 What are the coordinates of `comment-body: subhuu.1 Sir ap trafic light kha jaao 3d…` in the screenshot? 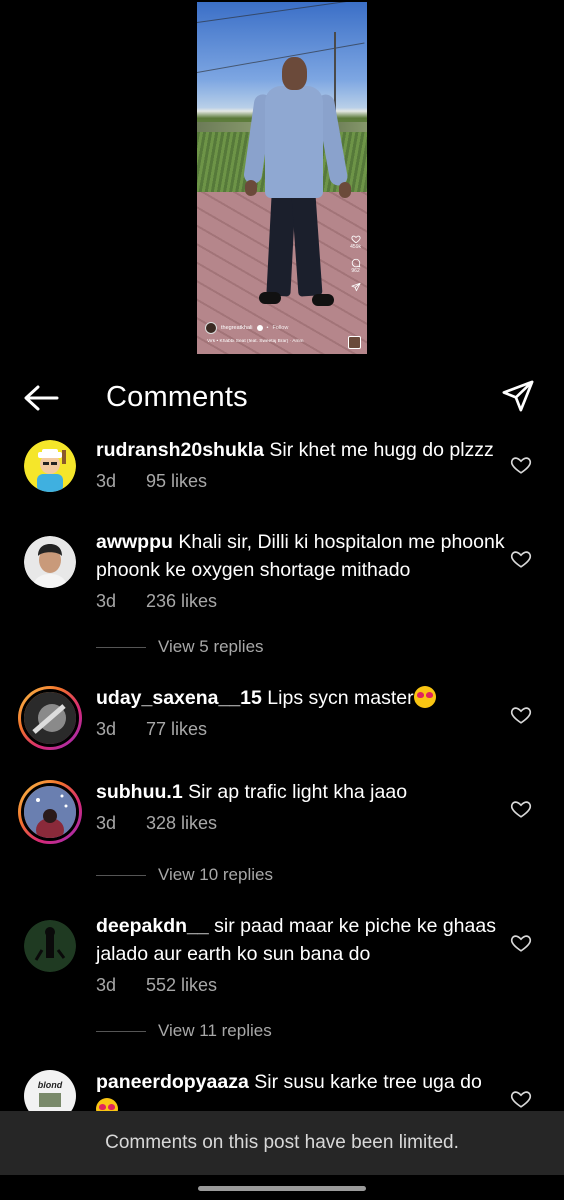 It's located at (301, 807).